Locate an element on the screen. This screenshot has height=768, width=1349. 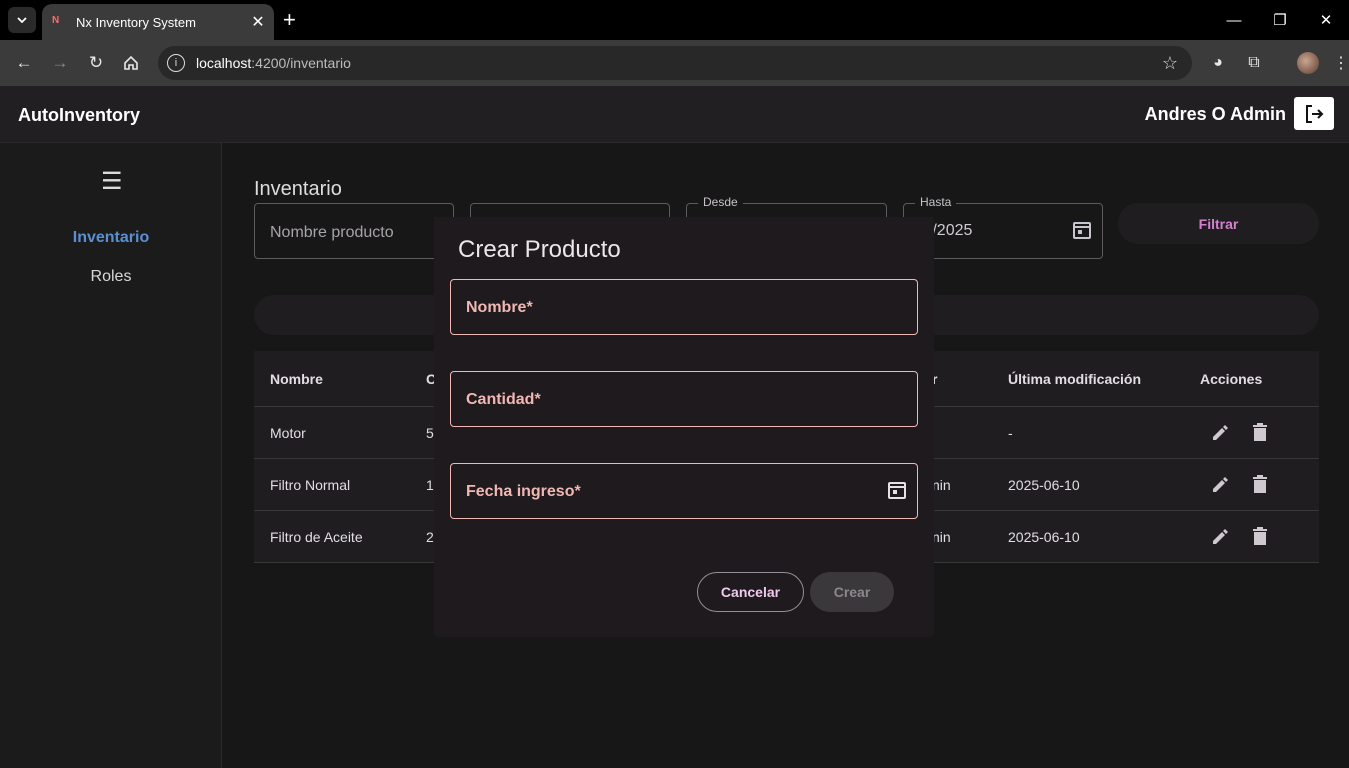
product-name-filter: Nombre producto is located at coordinates (354, 231).